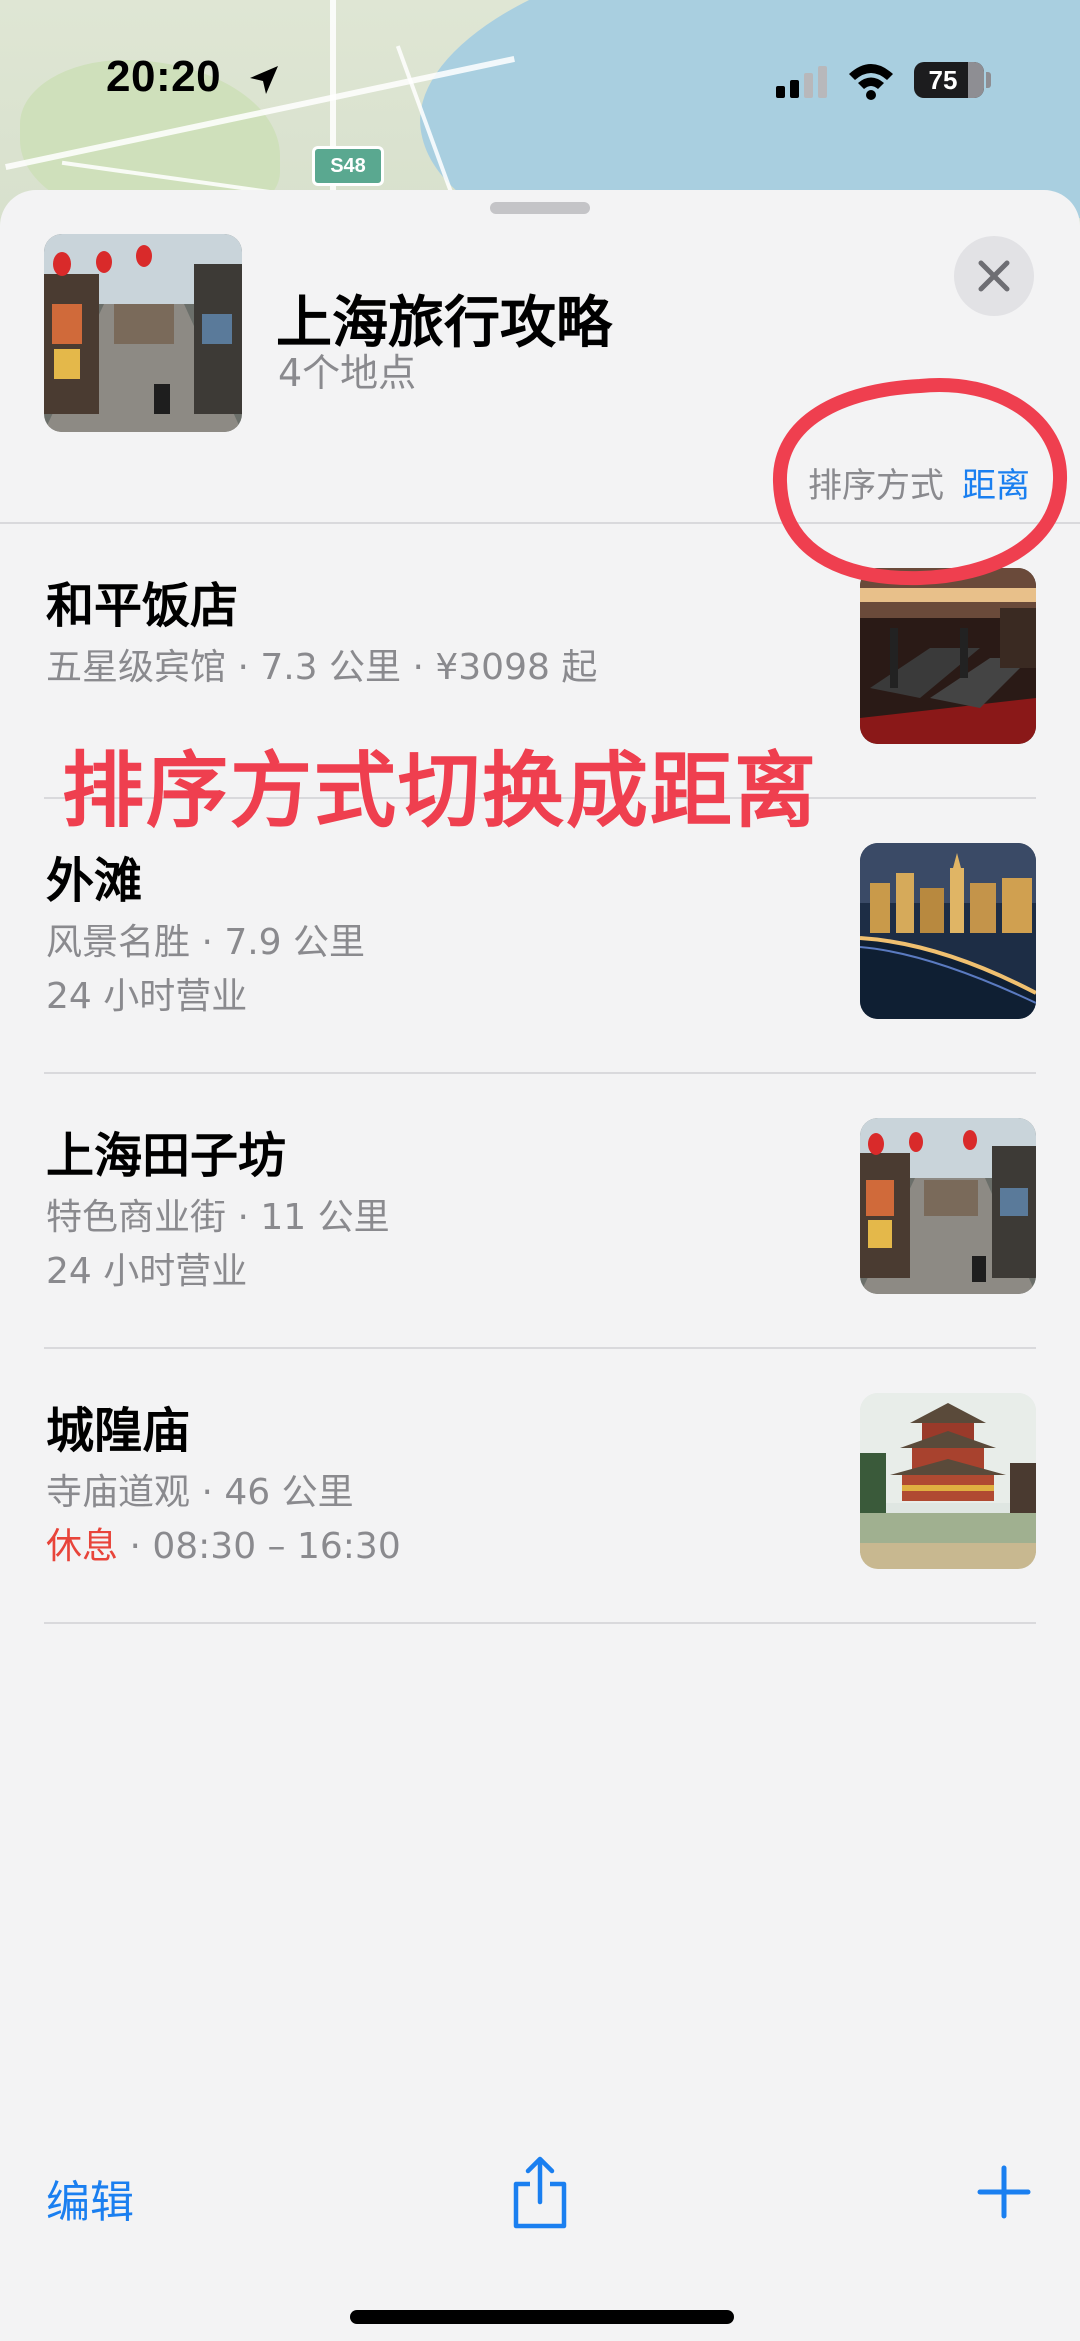  Describe the element at coordinates (988, 80) in the screenshot. I see `battery-tip` at that location.